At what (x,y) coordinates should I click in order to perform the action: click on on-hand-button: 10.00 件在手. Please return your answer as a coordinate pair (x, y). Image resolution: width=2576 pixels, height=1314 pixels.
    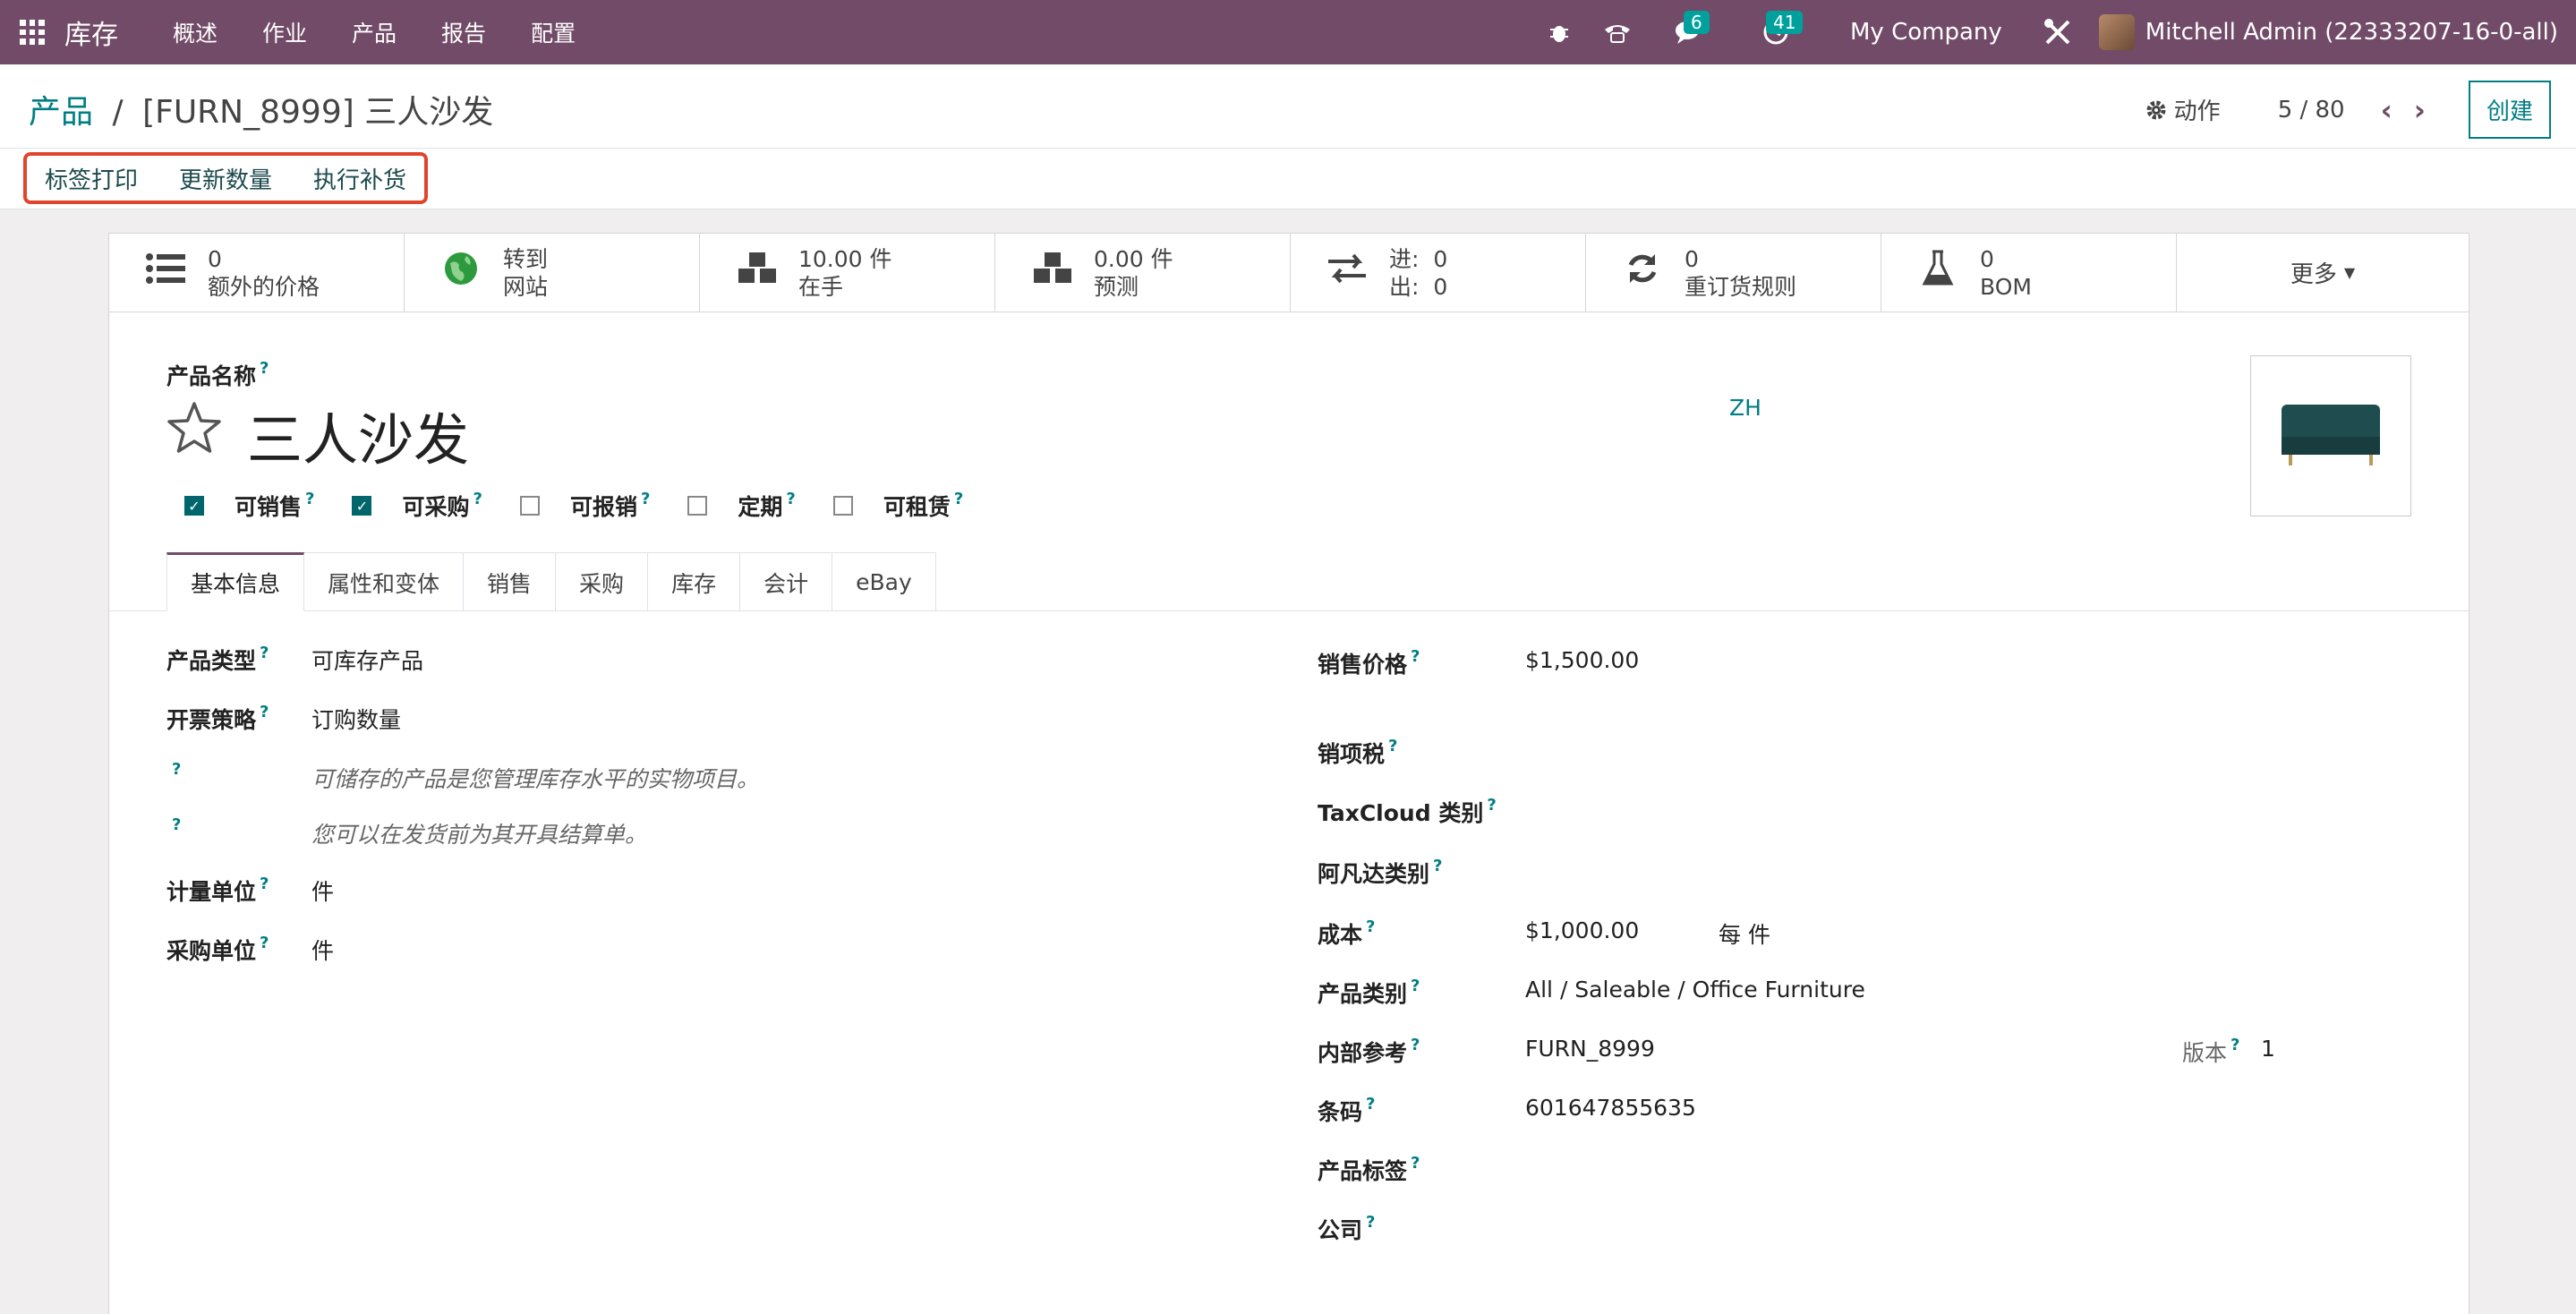
    Looking at the image, I should click on (847, 273).